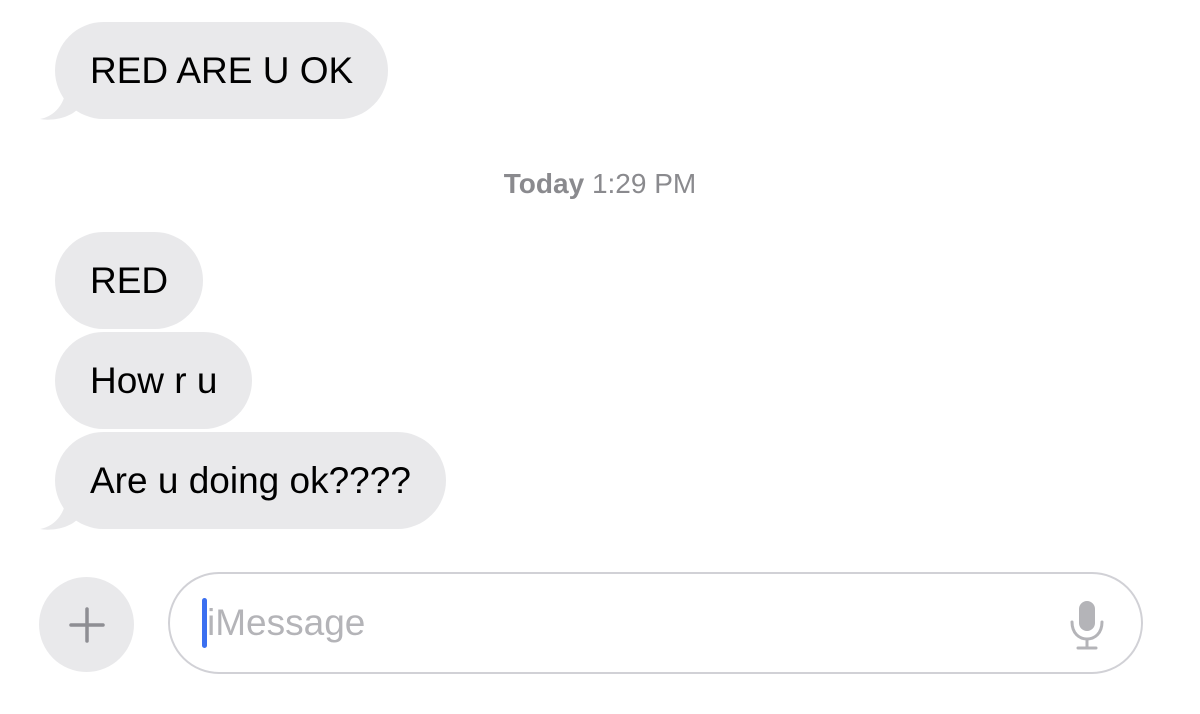 The width and height of the screenshot is (1200, 714). I want to click on message-text: RED, so click(129, 280).